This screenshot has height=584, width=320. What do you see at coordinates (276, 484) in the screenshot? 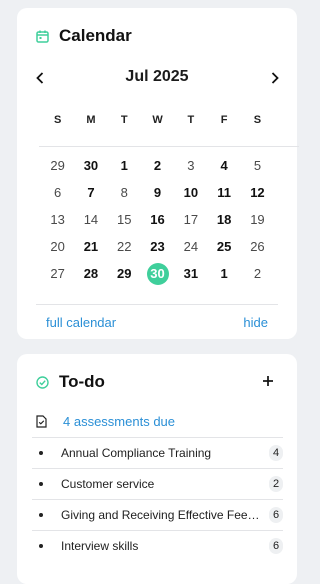
I see `todo-count-badge: 2` at bounding box center [276, 484].